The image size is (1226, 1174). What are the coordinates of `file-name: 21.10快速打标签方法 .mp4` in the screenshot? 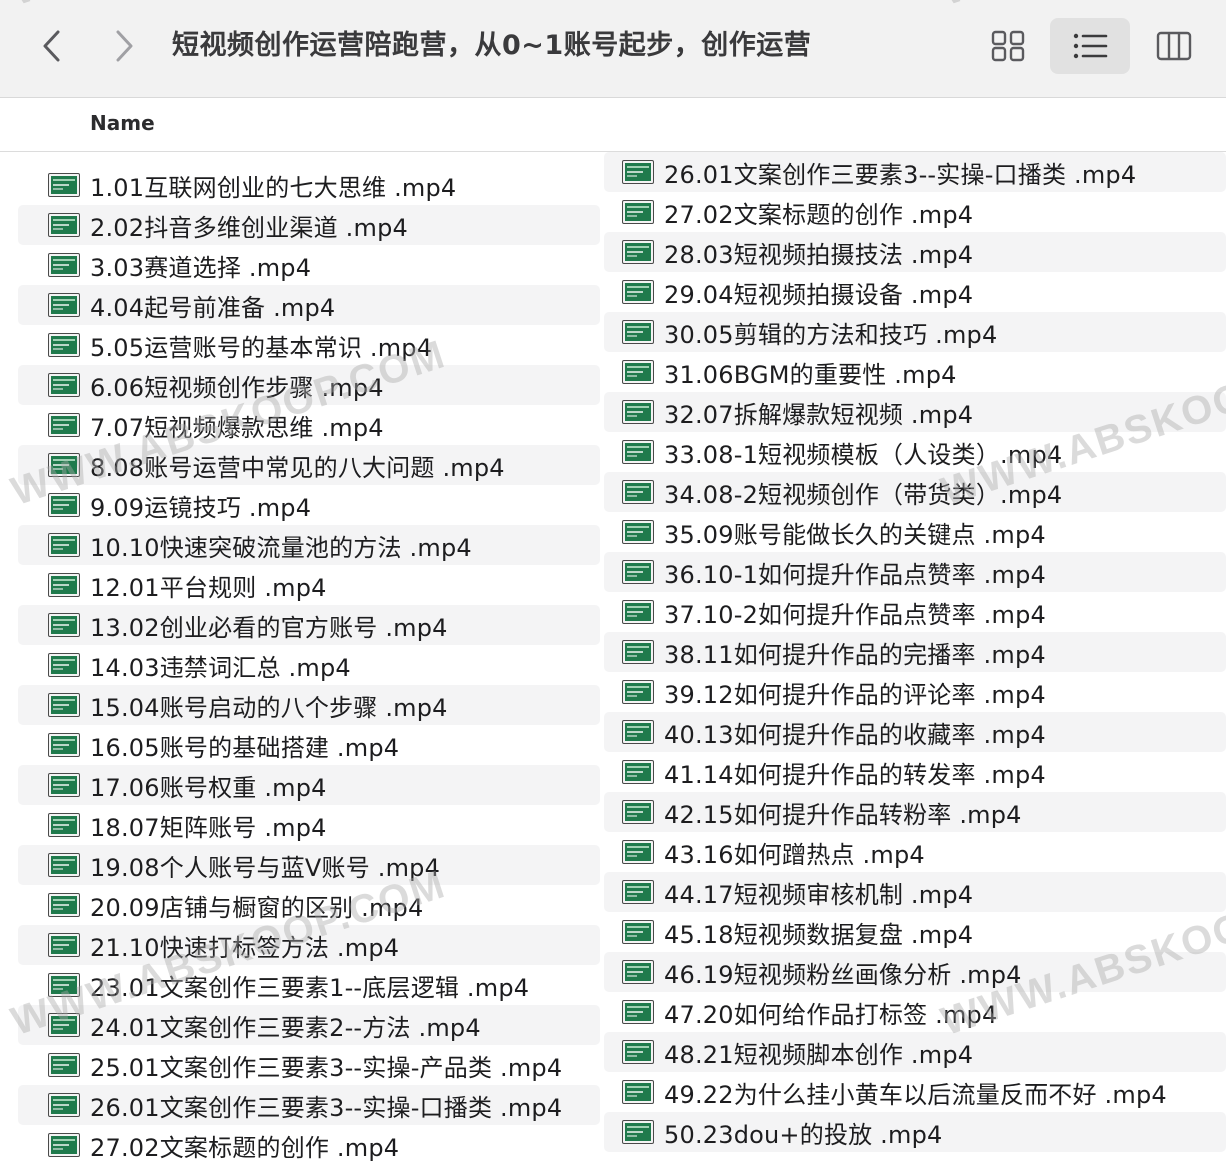 It's located at (245, 947).